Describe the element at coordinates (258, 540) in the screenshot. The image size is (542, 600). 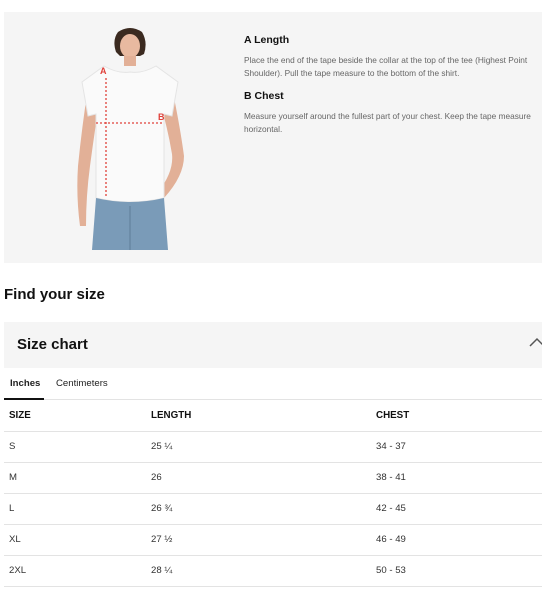
I see `length-cell: 27 ½` at that location.